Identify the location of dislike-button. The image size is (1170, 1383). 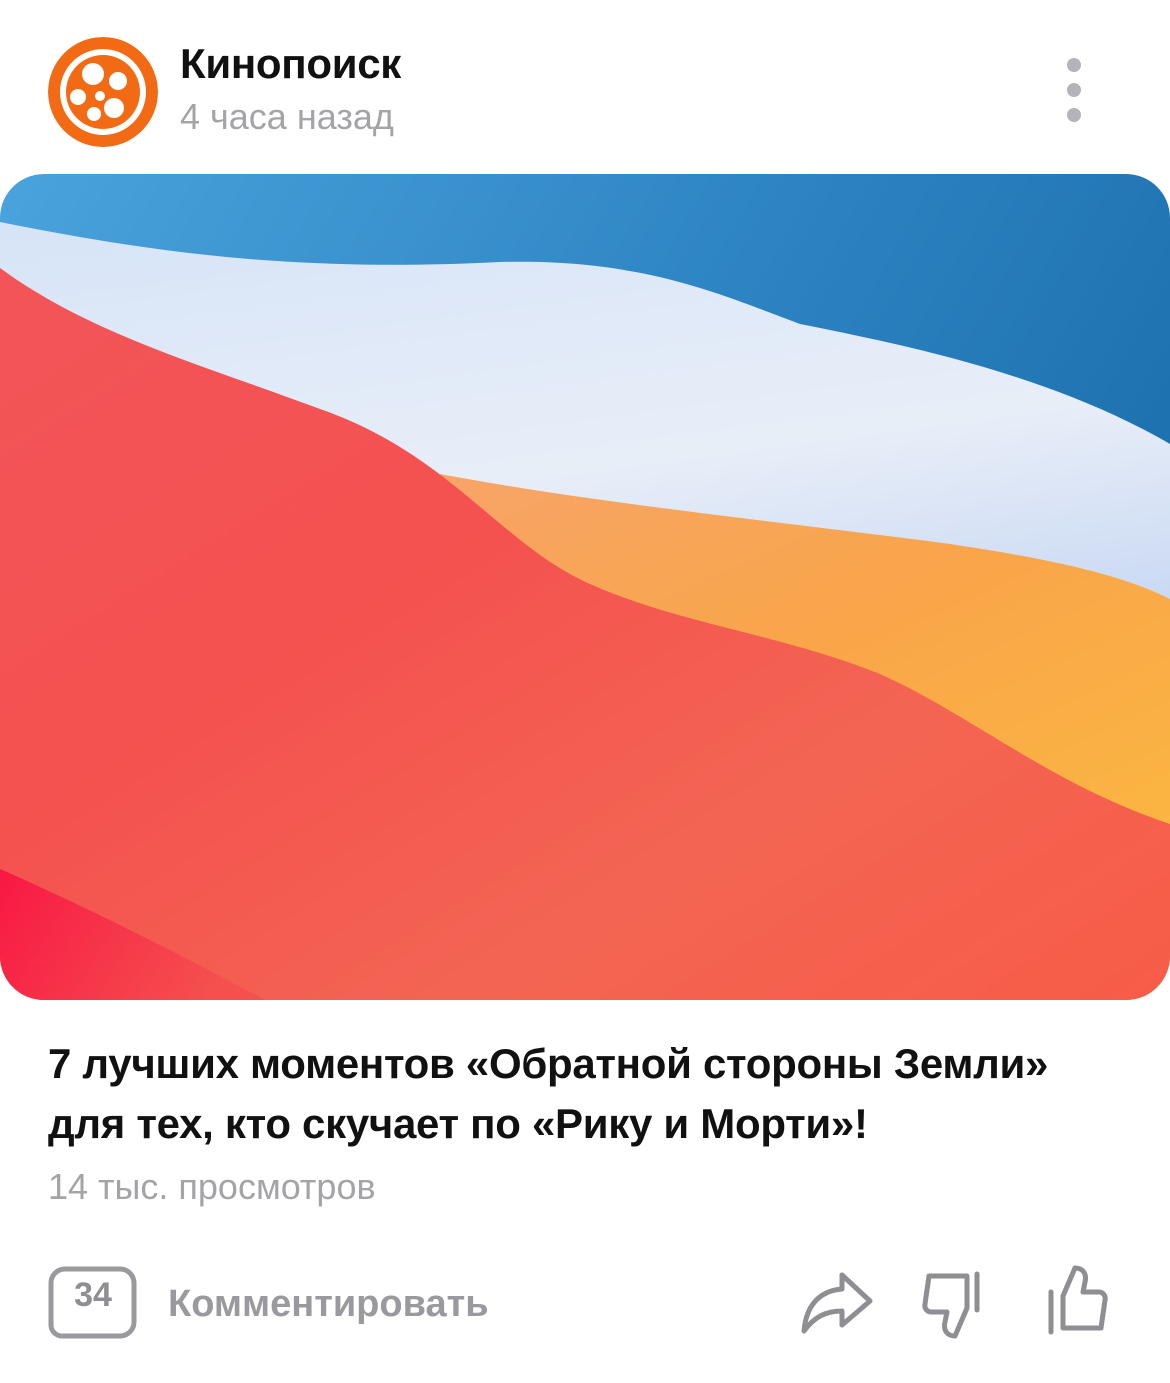
(954, 1302).